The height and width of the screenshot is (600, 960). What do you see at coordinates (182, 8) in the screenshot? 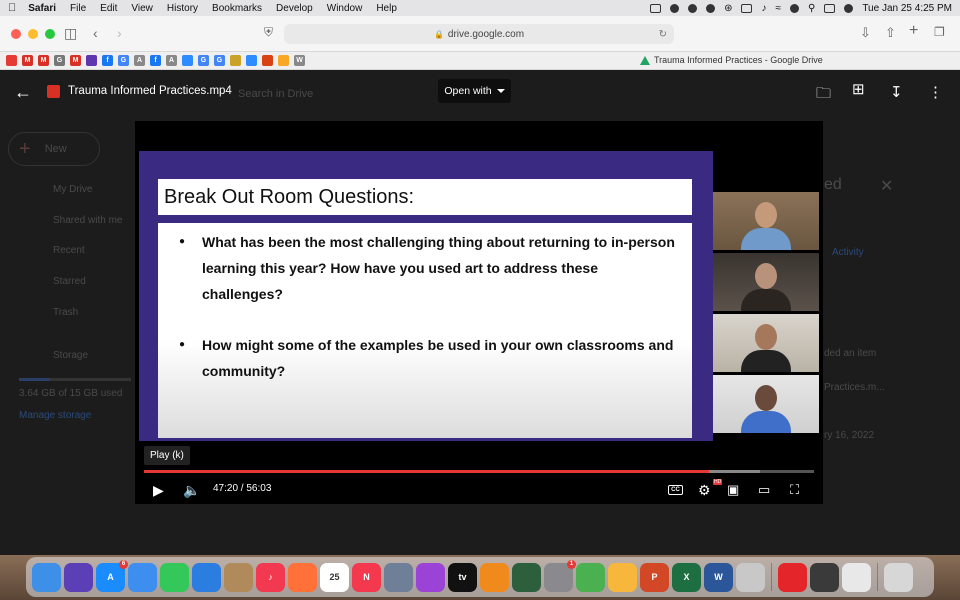
I see `menu-history: History` at bounding box center [182, 8].